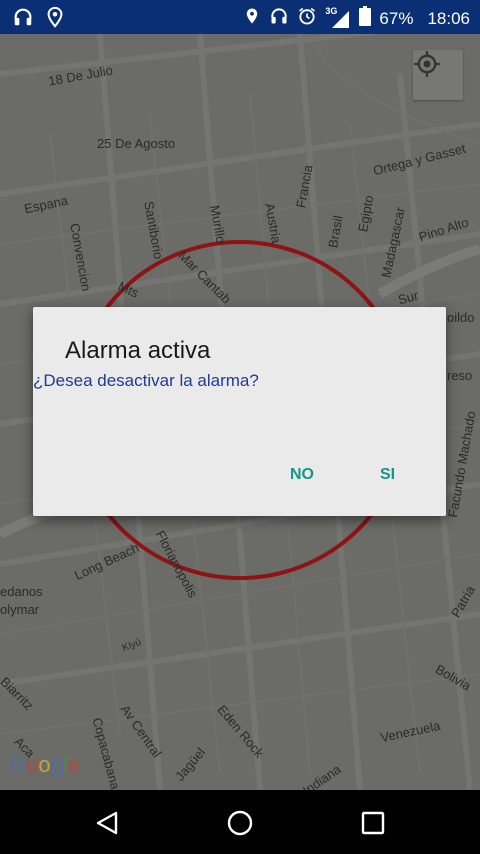 The image size is (480, 854). Describe the element at coordinates (146, 380) in the screenshot. I see `dialog-message: ¿Desea desactivar la alarma?` at that location.